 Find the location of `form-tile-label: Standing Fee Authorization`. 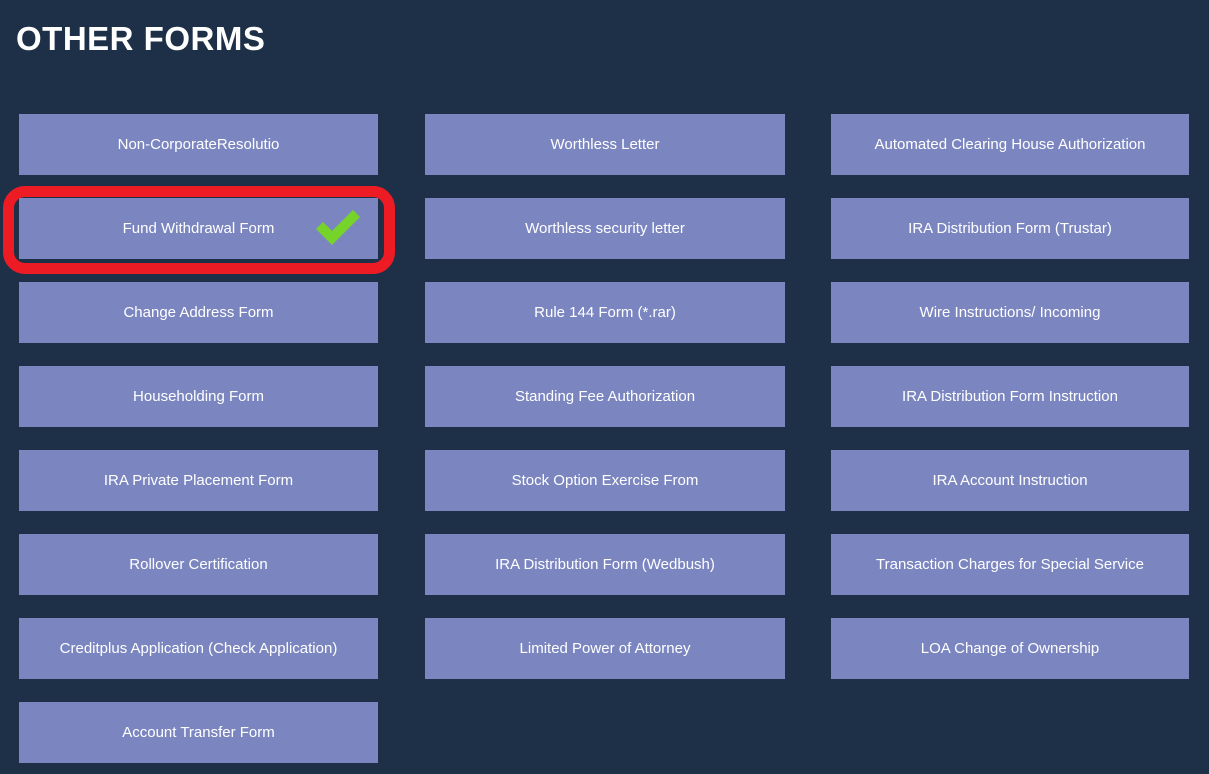

form-tile-label: Standing Fee Authorization is located at coordinates (605, 396).